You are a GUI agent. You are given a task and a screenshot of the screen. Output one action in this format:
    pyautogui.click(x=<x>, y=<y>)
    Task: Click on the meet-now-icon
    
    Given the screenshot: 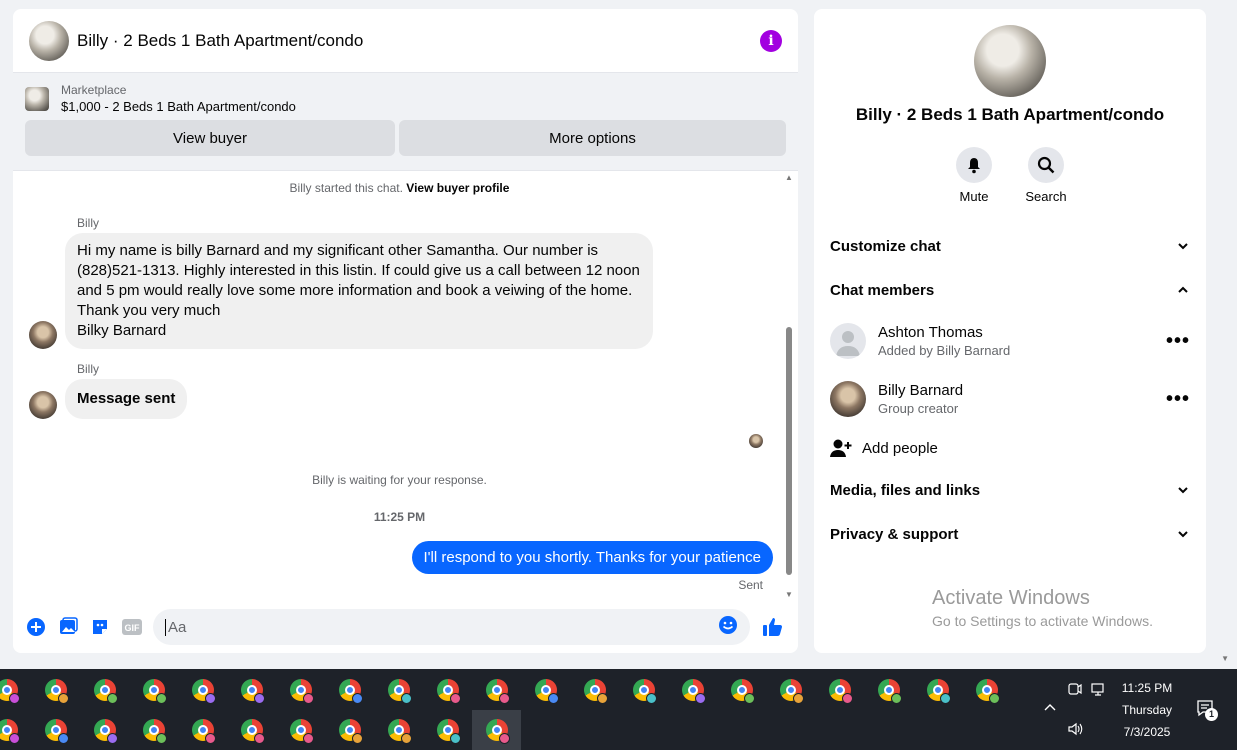 What is the action you would take?
    pyautogui.click(x=1075, y=691)
    